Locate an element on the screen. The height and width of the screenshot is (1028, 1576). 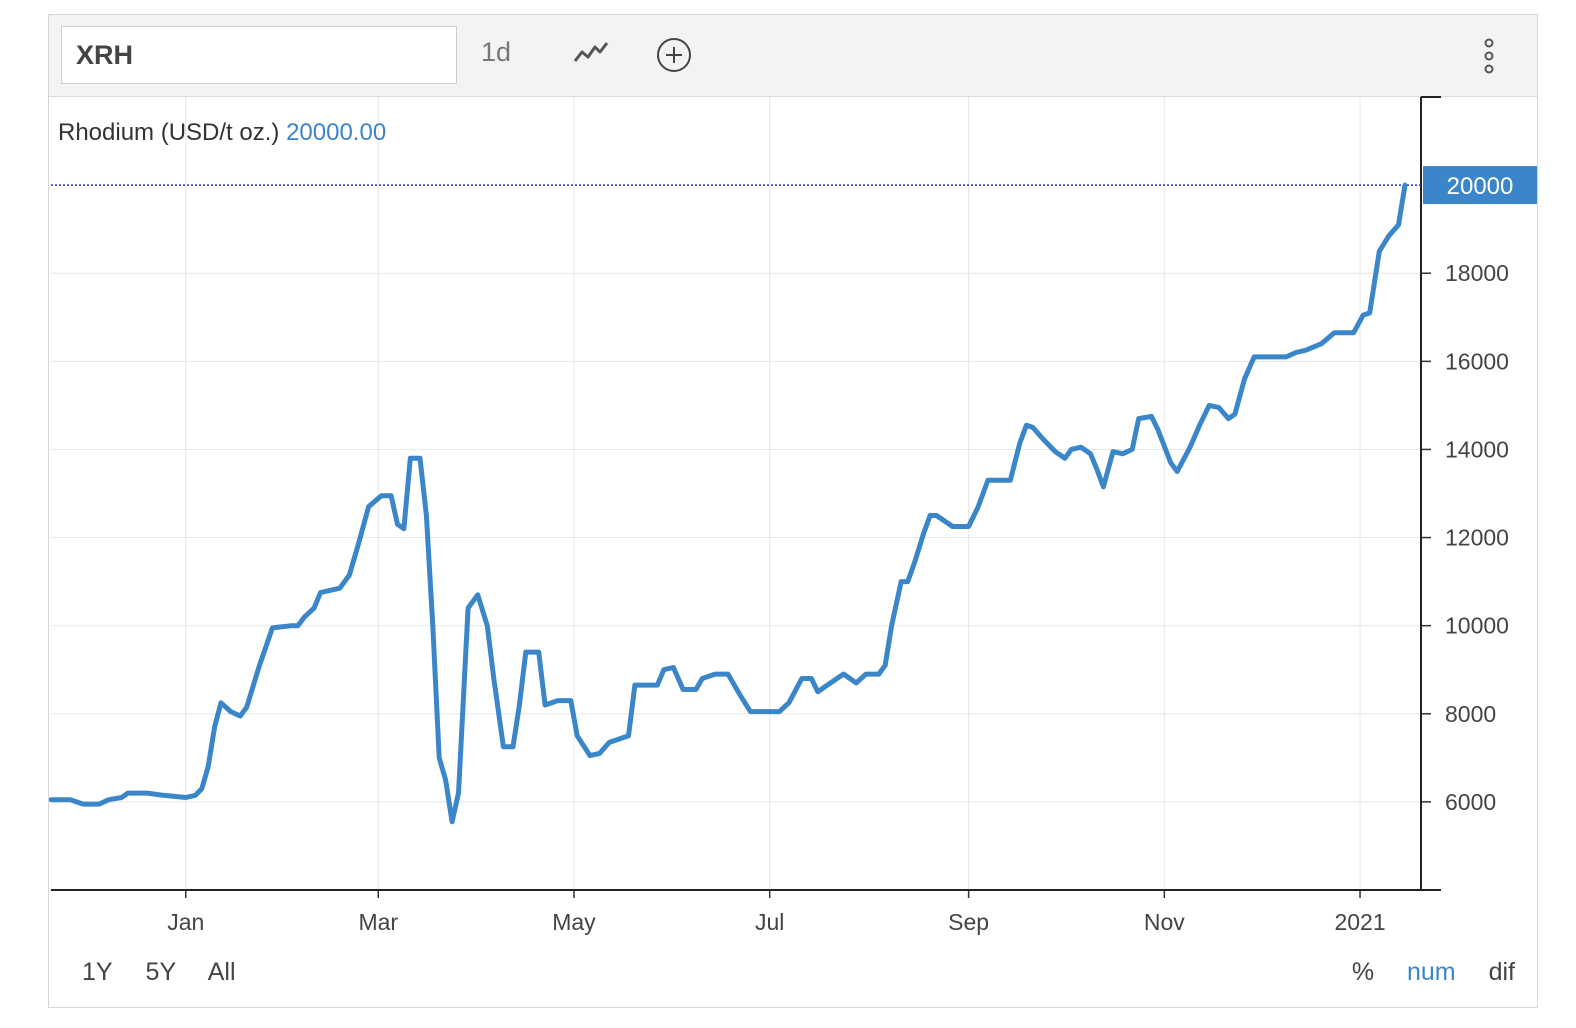
x-tick-label: Jul is located at coordinates (769, 922).